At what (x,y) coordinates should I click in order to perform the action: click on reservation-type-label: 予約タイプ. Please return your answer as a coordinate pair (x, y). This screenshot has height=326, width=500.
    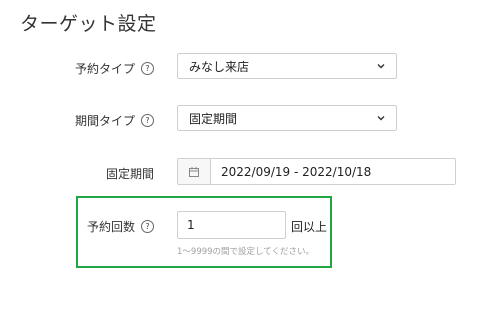
    Looking at the image, I should click on (104, 69).